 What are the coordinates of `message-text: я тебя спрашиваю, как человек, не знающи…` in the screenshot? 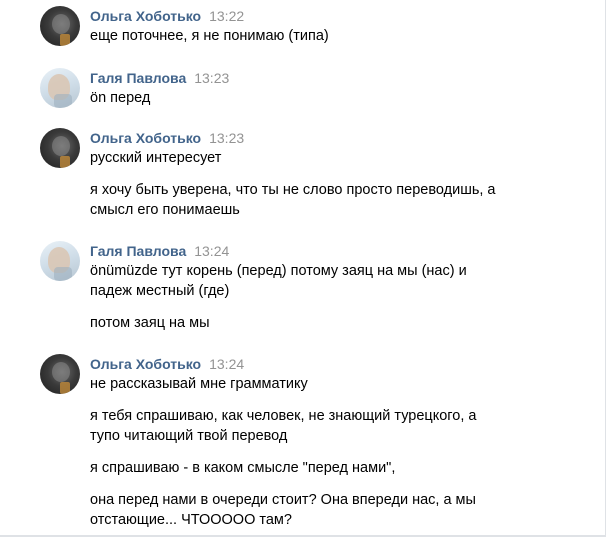 It's located at (283, 416).